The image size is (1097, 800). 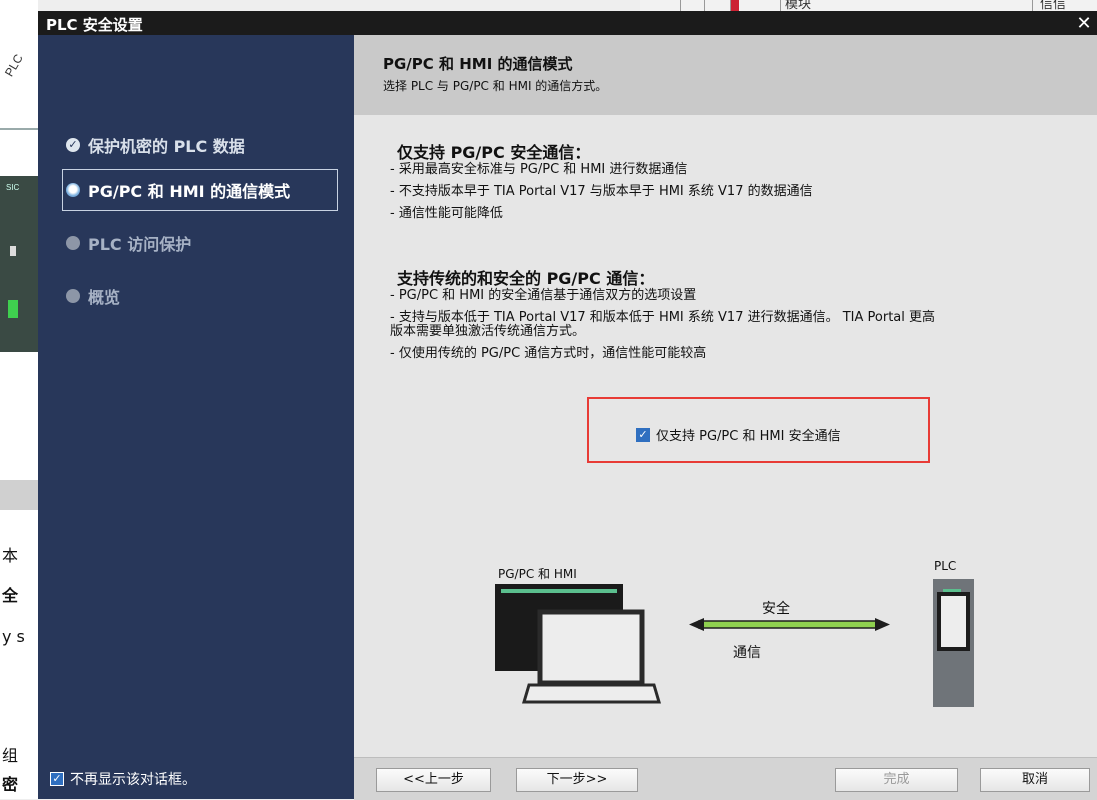 What do you see at coordinates (734, 643) in the screenshot?
I see `communication-diagram` at bounding box center [734, 643].